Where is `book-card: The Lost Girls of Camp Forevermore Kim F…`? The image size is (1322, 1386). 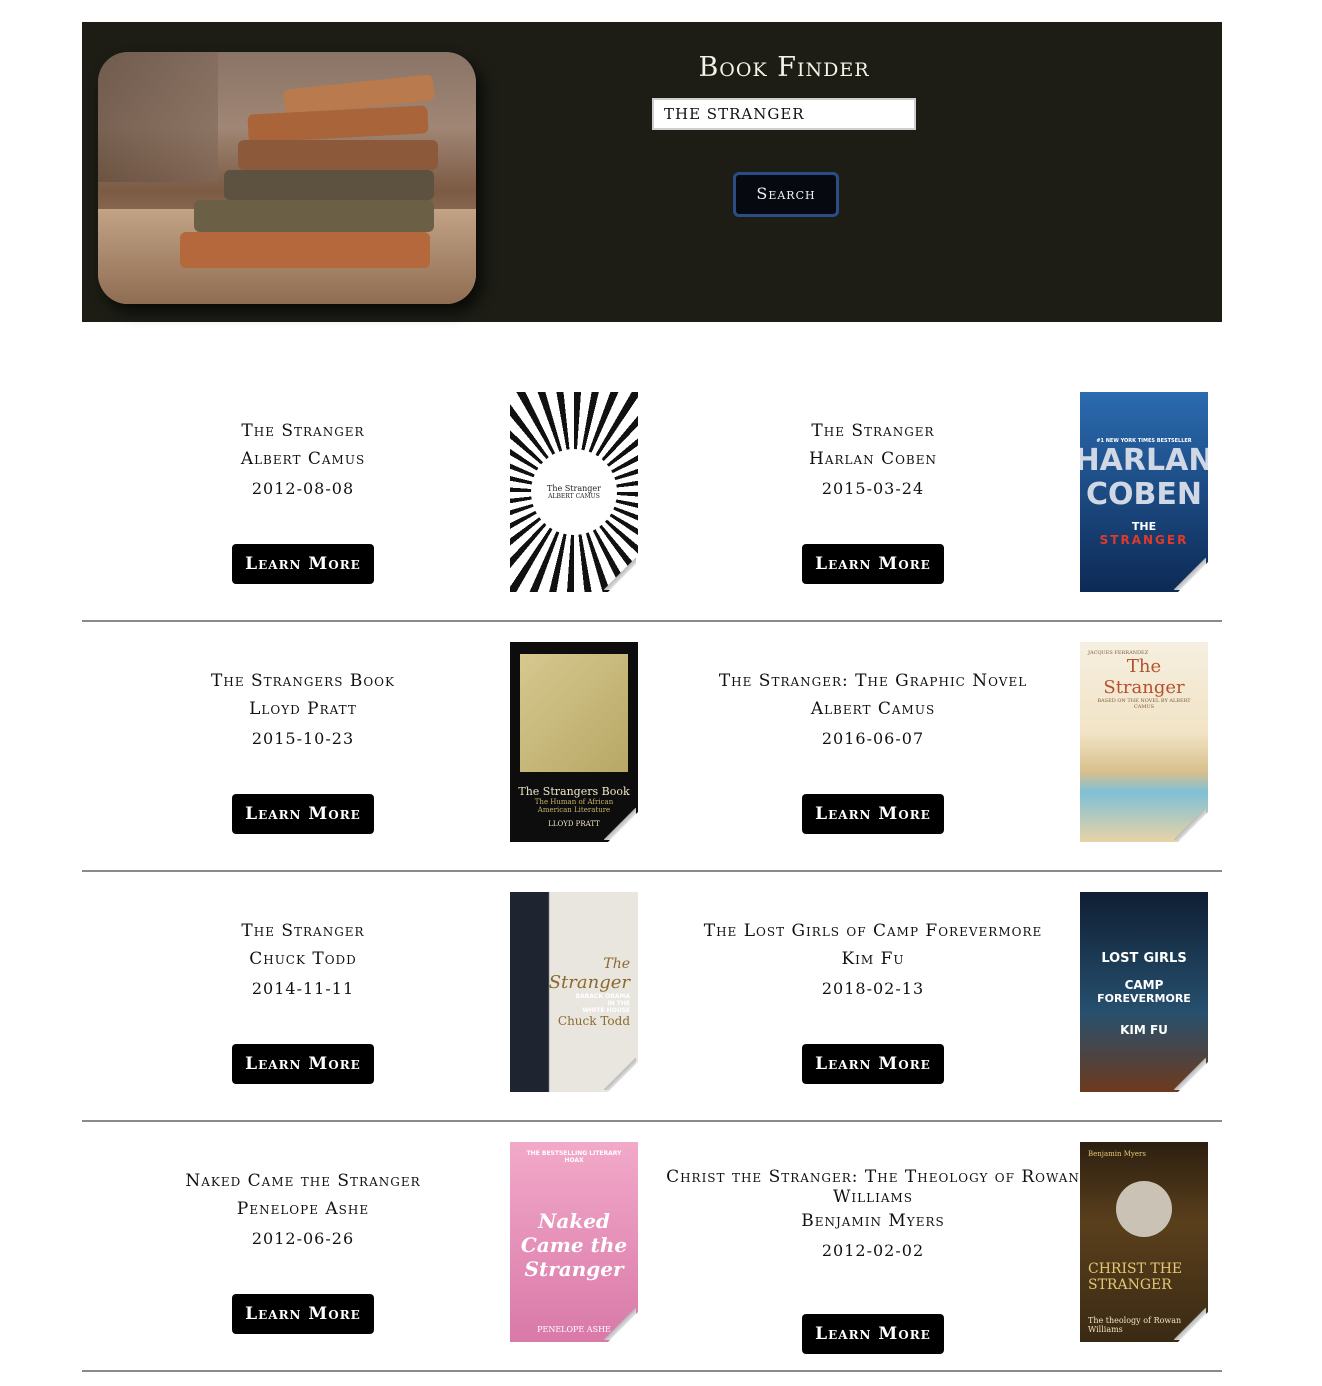 book-card: The Lost Girls of Camp Forevermore Kim F… is located at coordinates (937, 996).